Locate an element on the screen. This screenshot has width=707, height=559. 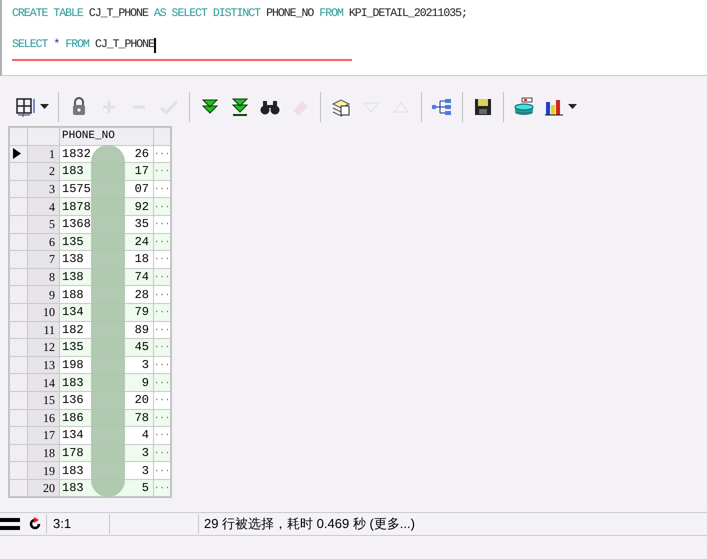
table-cell: 1878 is located at coordinates (76, 207).